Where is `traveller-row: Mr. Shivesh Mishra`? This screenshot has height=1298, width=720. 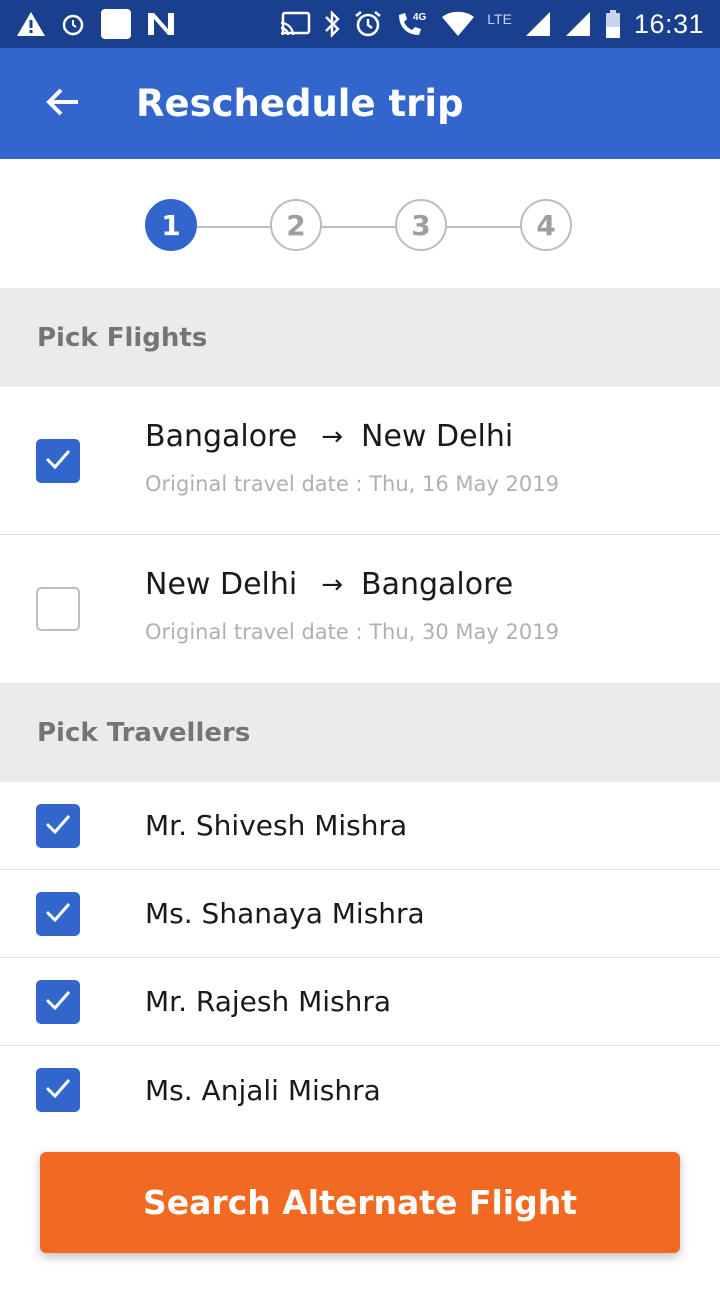
traveller-row: Mr. Shivesh Mishra is located at coordinates (360, 826).